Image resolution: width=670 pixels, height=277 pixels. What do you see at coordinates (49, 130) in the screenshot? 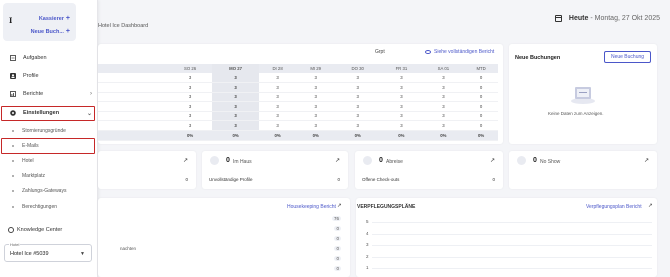
I see `sidebar-subitem-cancel-reasons: Stornierungsgründe` at bounding box center [49, 130].